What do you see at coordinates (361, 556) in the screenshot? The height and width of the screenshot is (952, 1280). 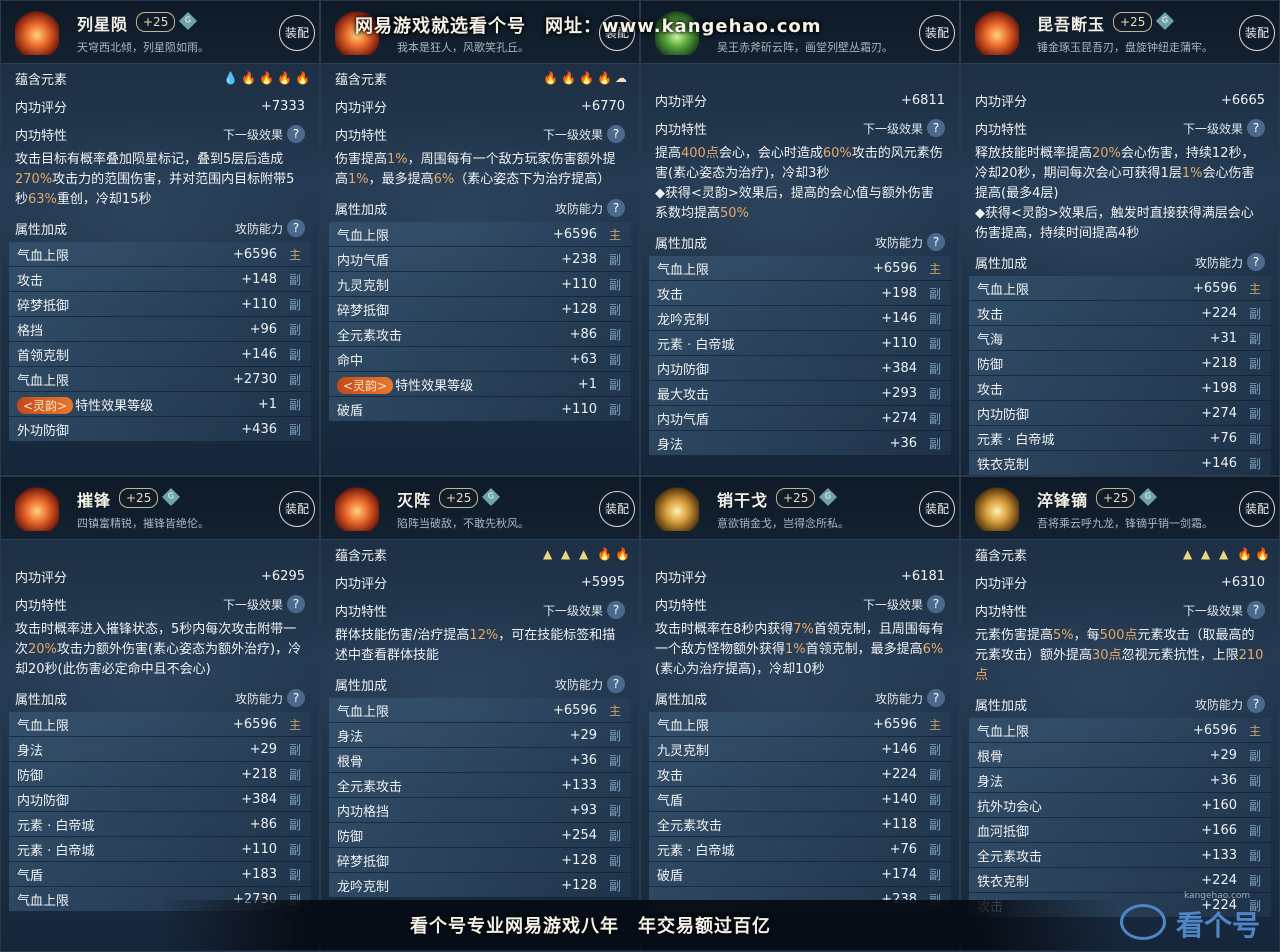 I see `elements-label: 蕴含元素` at bounding box center [361, 556].